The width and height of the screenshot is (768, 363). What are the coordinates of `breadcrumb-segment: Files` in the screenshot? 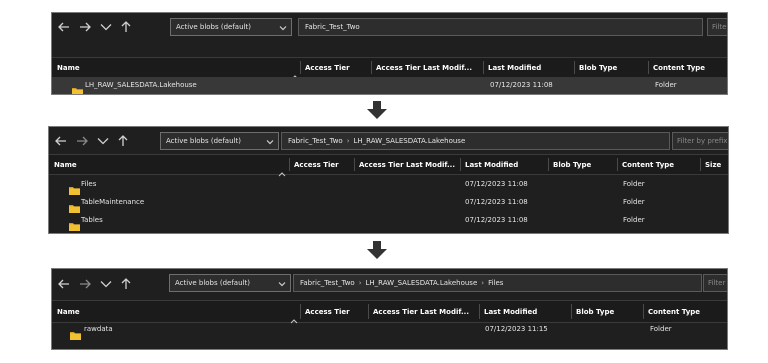 It's located at (495, 283).